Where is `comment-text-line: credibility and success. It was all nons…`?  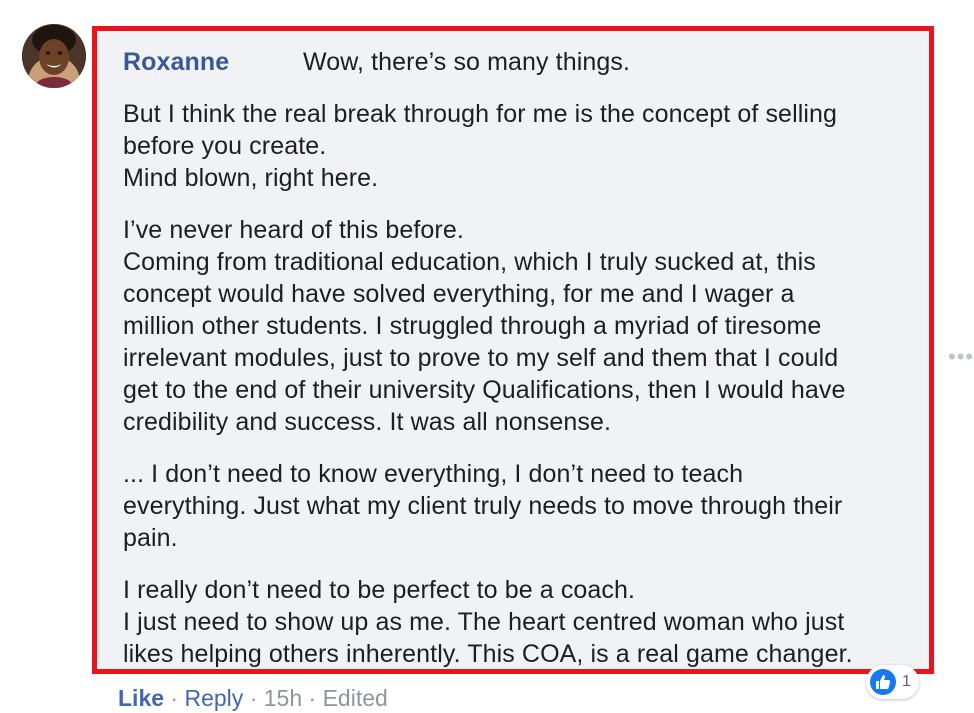 comment-text-line: credibility and success. It was all nons… is located at coordinates (367, 422).